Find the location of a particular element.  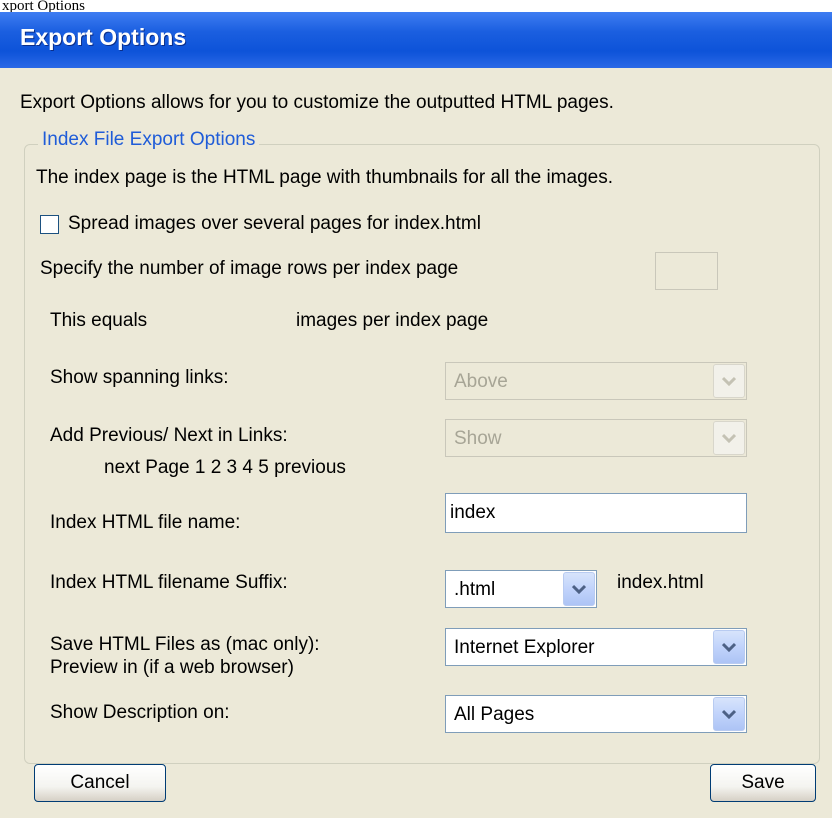

preview-in-label: Preview in (if a web browser) is located at coordinates (172, 667).